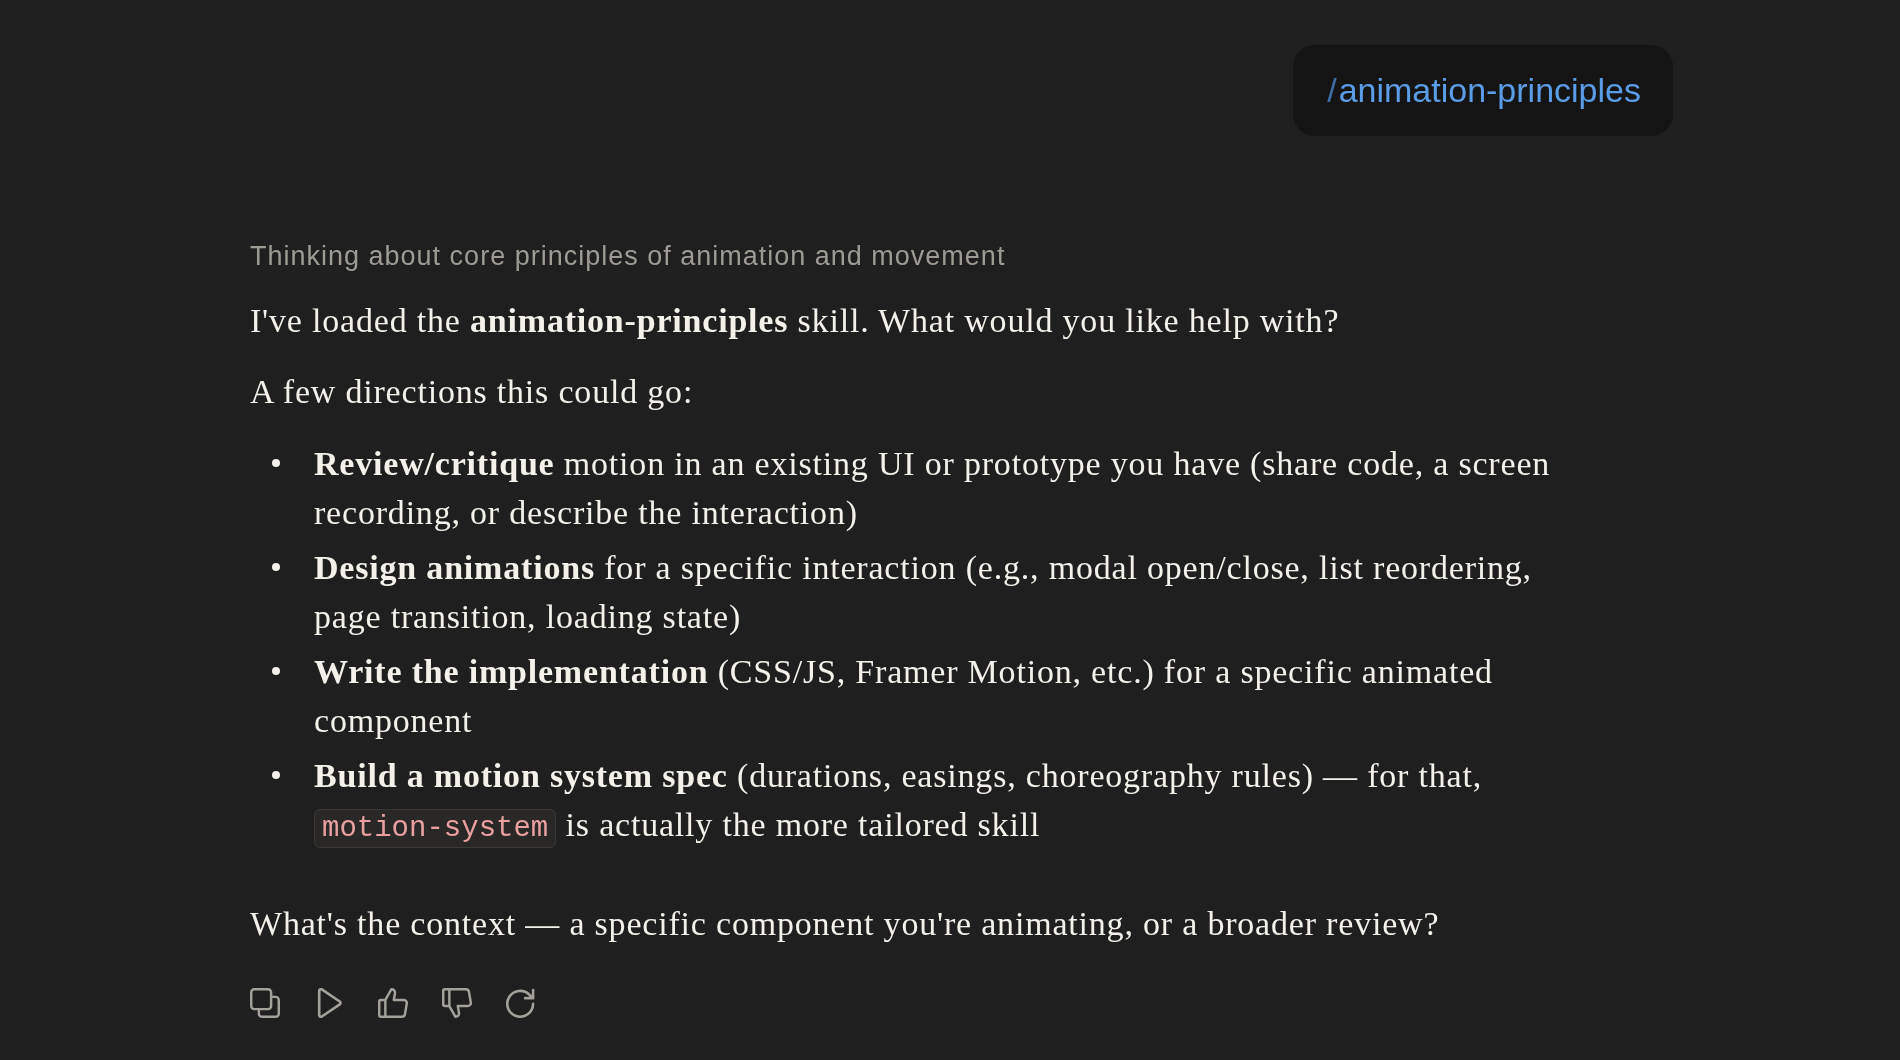  What do you see at coordinates (393, 1003) in the screenshot?
I see `thumbs-up-icon` at bounding box center [393, 1003].